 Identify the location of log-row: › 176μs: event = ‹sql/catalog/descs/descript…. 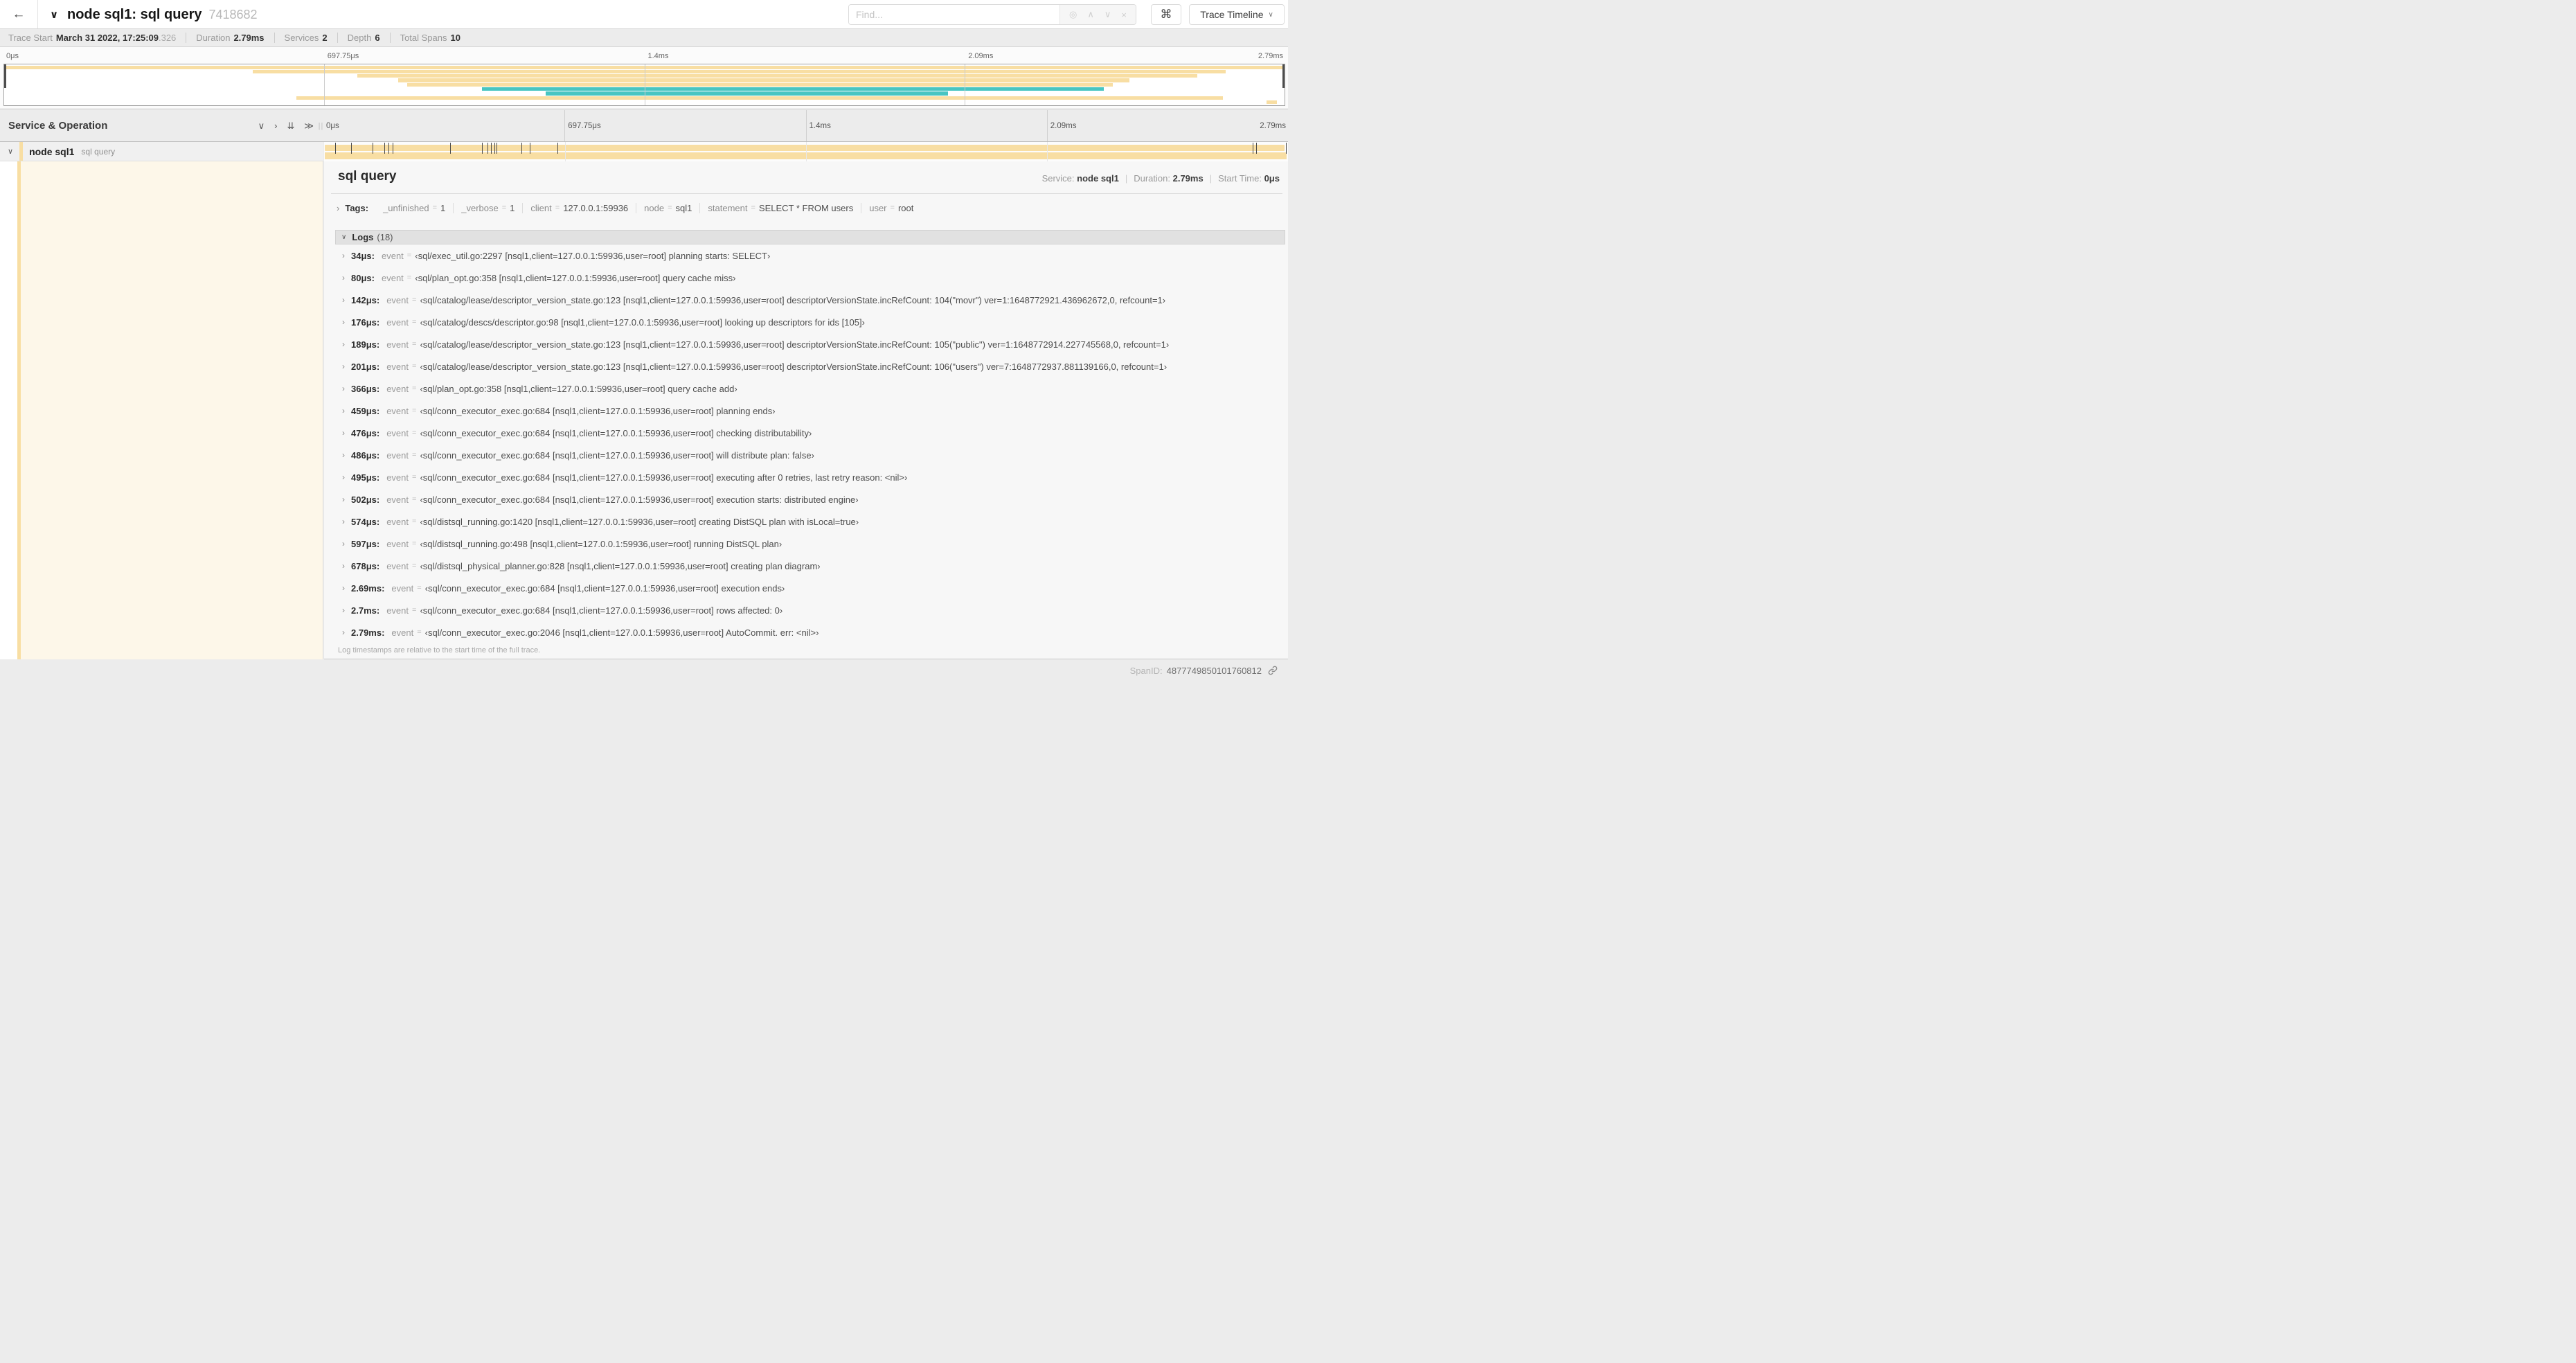
(813, 322).